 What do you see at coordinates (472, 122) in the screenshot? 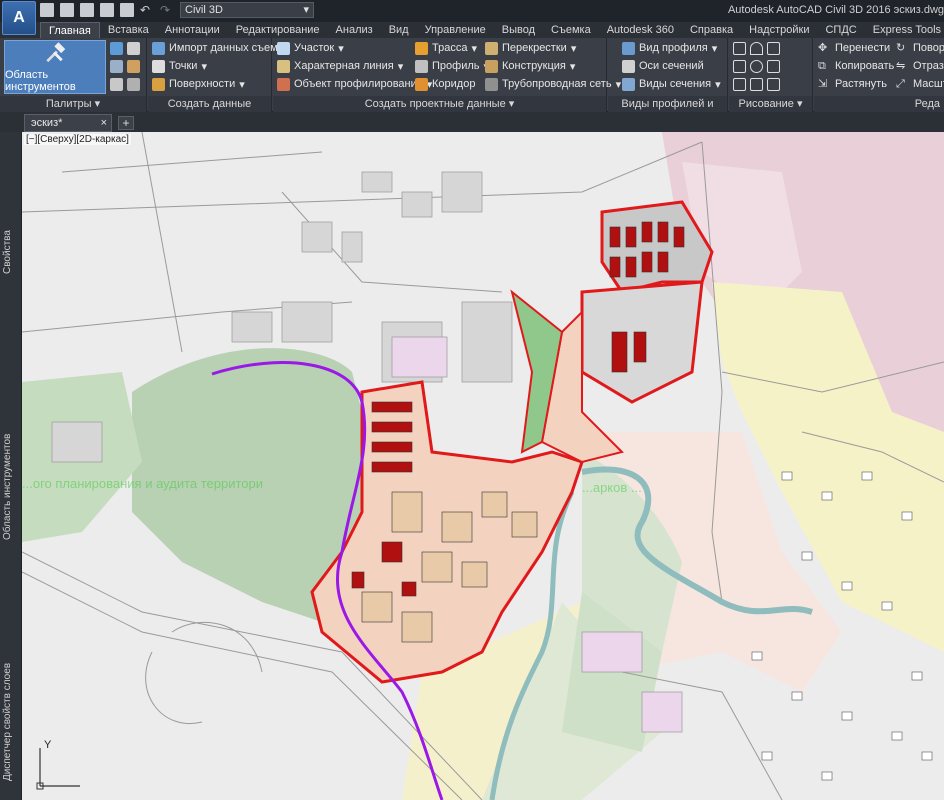
I see `document-tabs: эскиз* × +` at bounding box center [472, 122].